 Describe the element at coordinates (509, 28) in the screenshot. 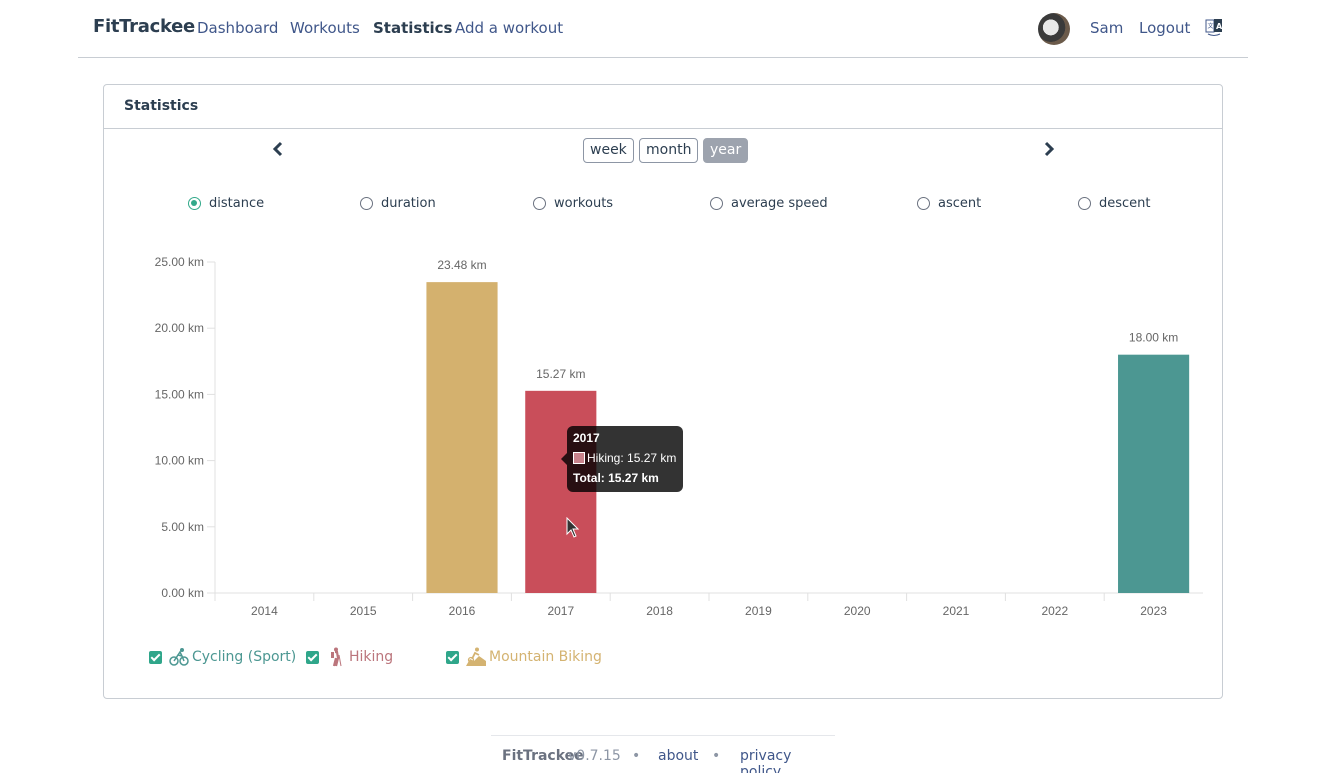

I see `nav-add-workout: Add a workout` at that location.